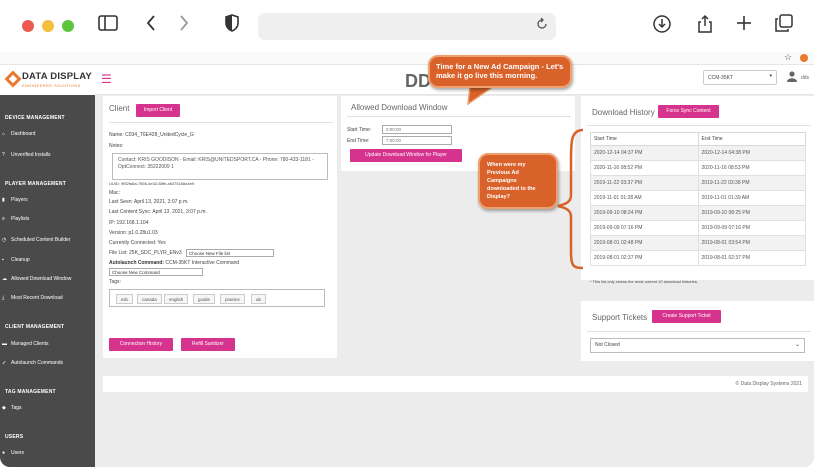 This screenshot has height=467, width=814. Describe the element at coordinates (482, 95) in the screenshot. I see `callout-pointer` at that location.